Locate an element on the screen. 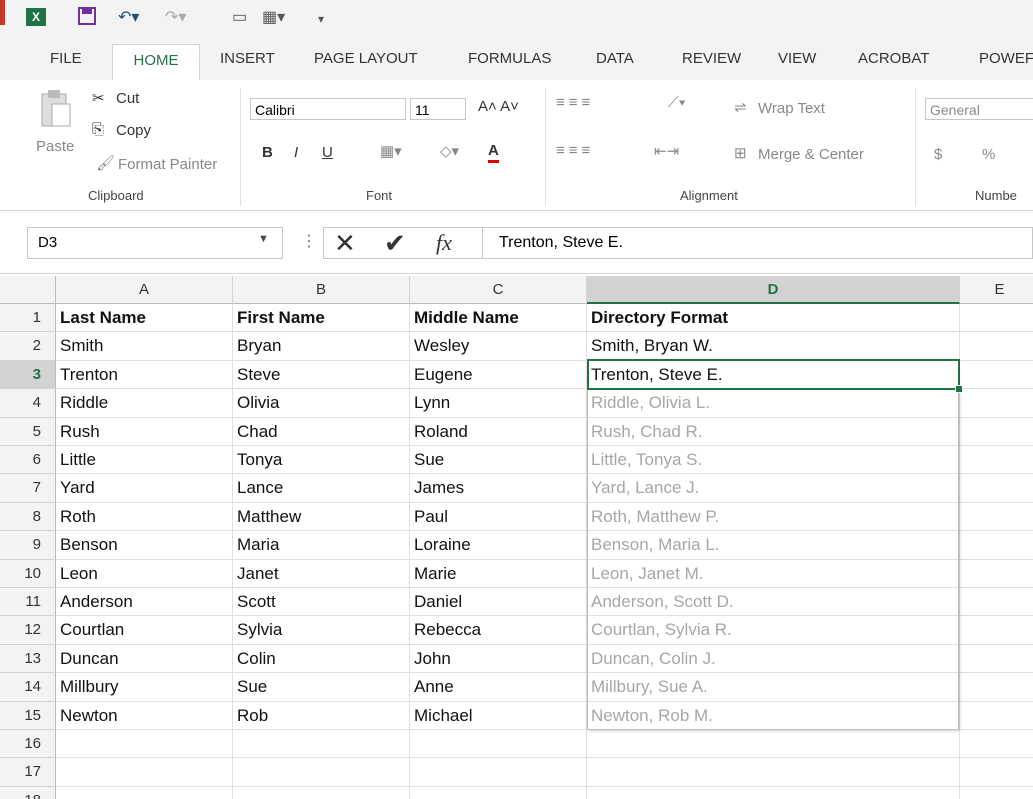  row-header: 17 is located at coordinates (28, 772).